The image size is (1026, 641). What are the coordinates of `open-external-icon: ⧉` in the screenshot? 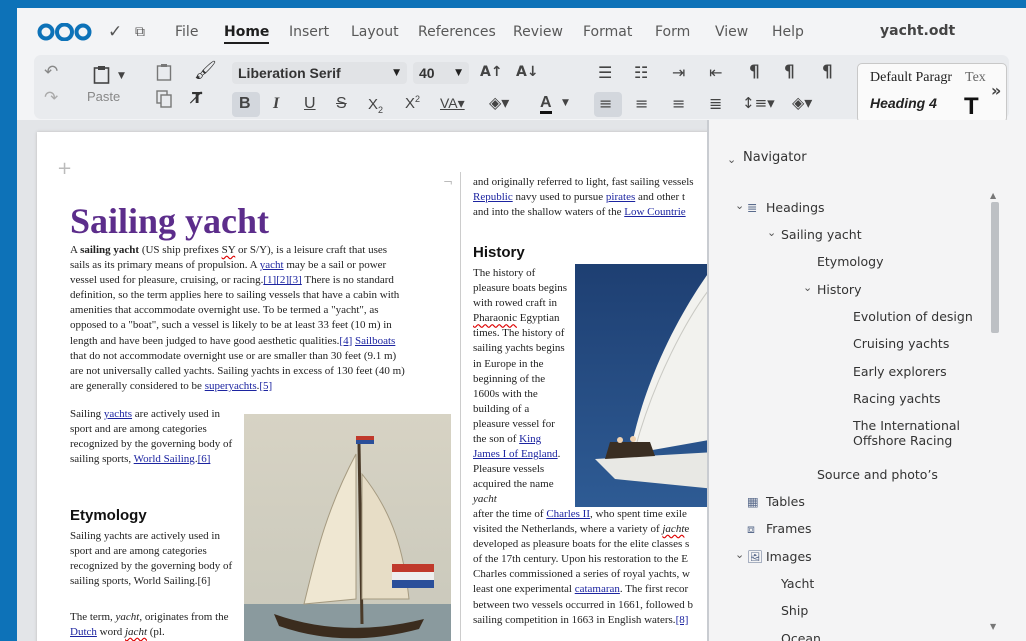 It's located at (140, 32).